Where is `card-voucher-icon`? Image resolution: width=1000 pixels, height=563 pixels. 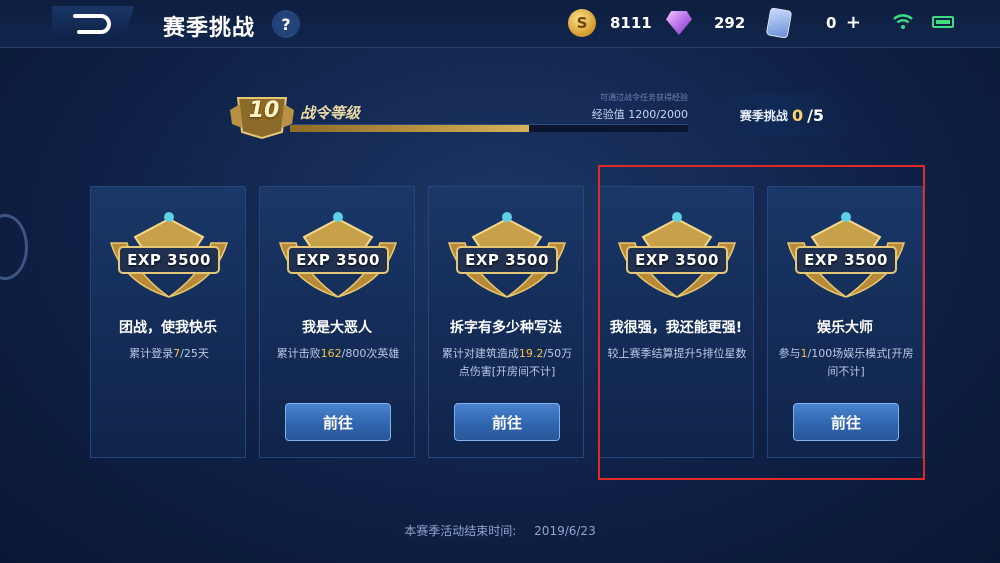 card-voucher-icon is located at coordinates (779, 23).